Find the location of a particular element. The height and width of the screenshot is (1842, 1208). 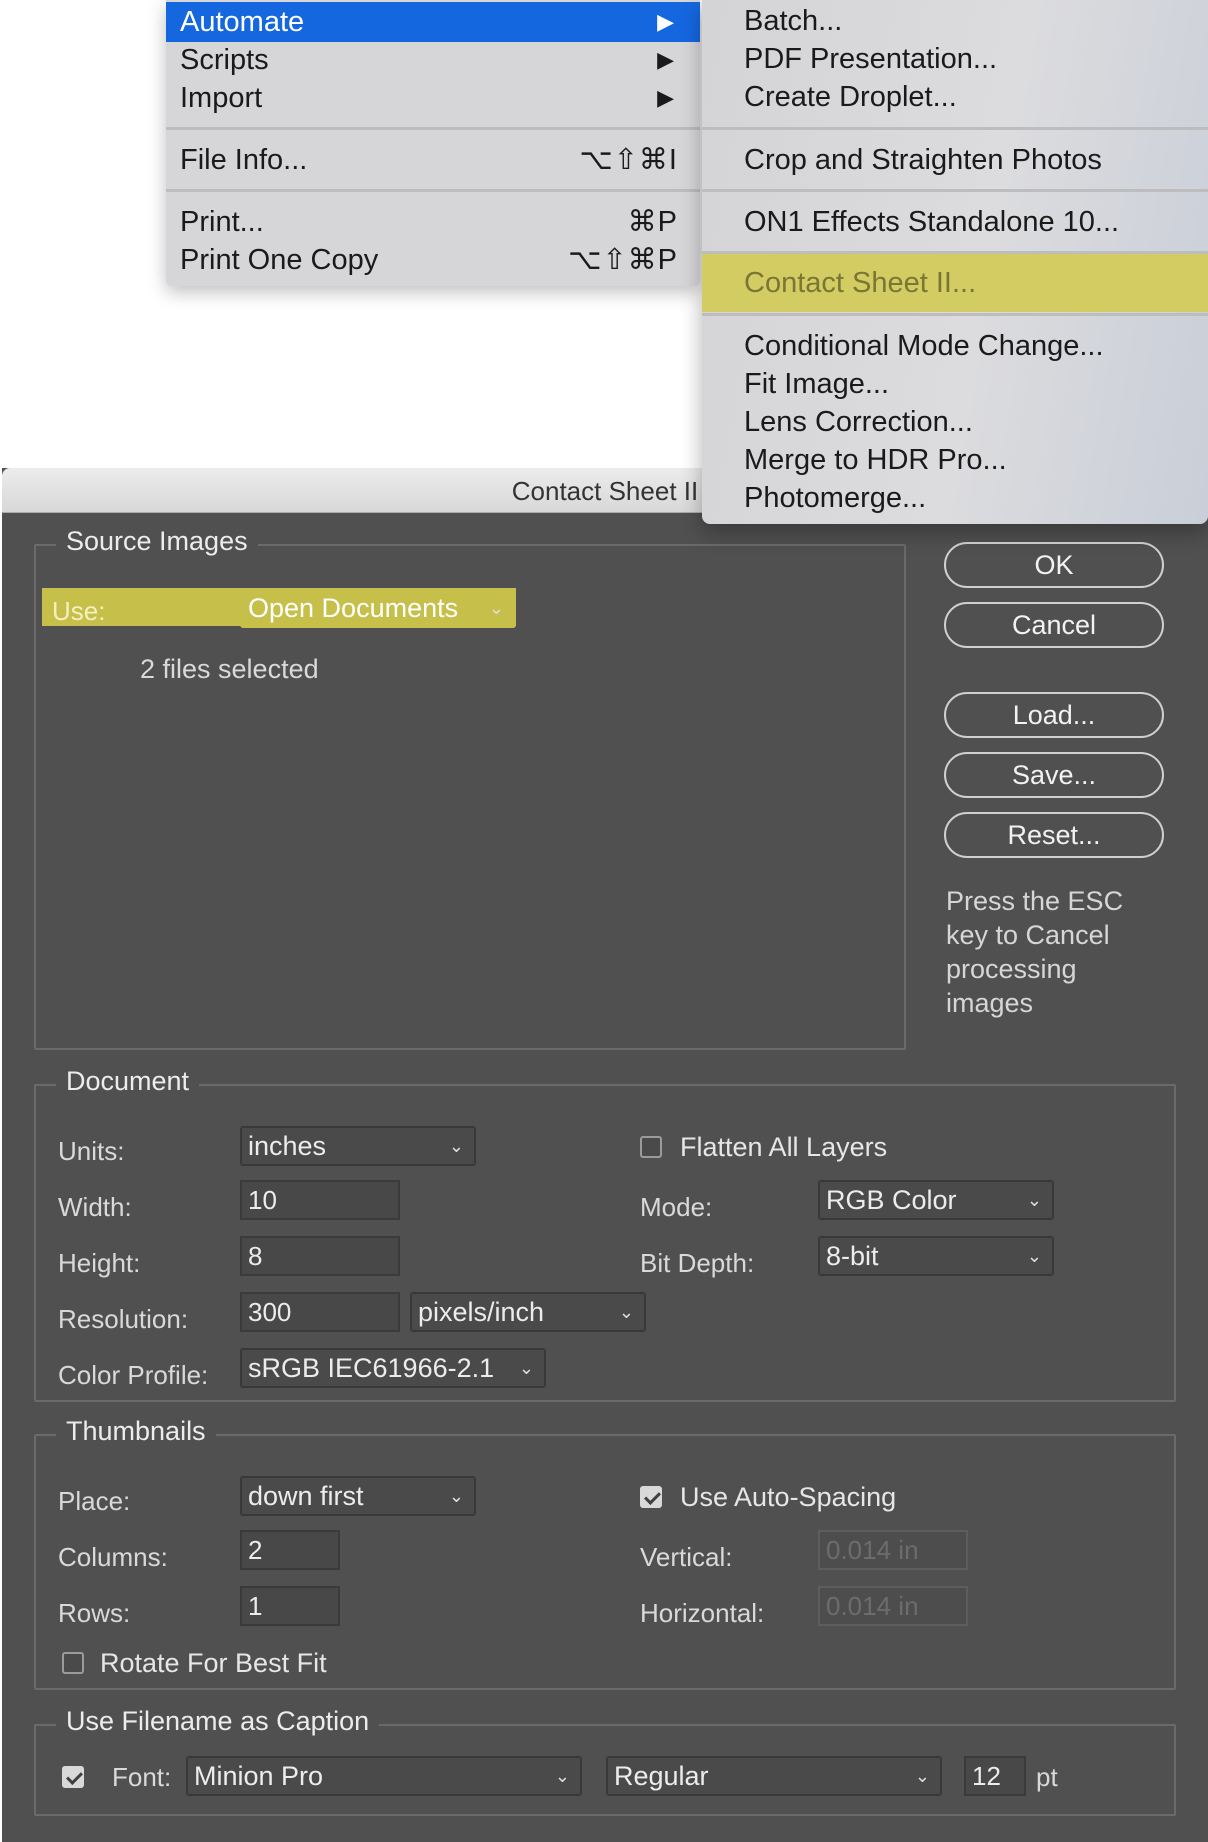

rotate-label: Rotate For Best Fit is located at coordinates (213, 1663).